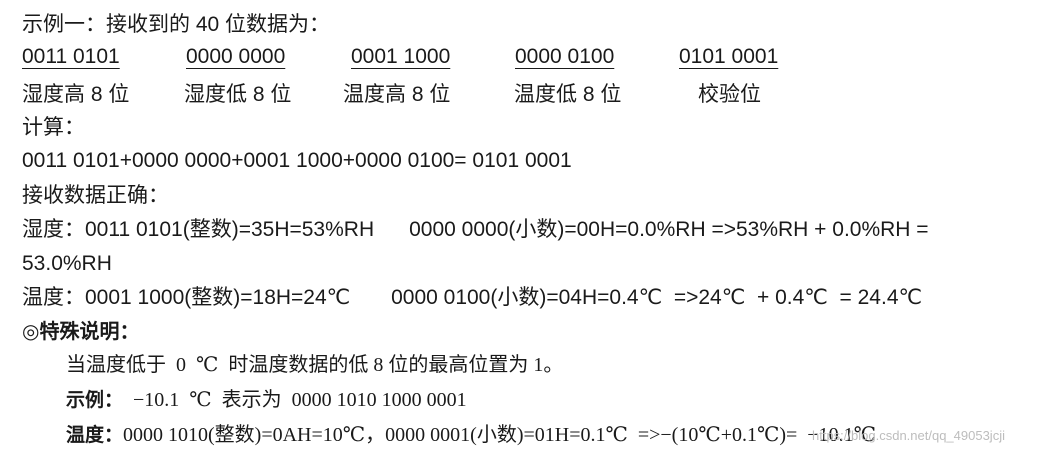 The height and width of the screenshot is (456, 1039). Describe the element at coordinates (401, 56) in the screenshot. I see `temperature-high-bits: 0001 1000` at that location.